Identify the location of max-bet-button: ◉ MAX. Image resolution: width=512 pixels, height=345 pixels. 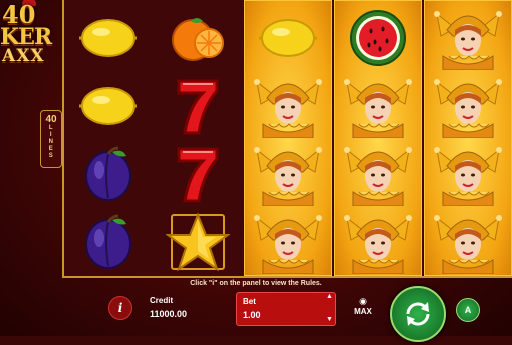
(363, 310).